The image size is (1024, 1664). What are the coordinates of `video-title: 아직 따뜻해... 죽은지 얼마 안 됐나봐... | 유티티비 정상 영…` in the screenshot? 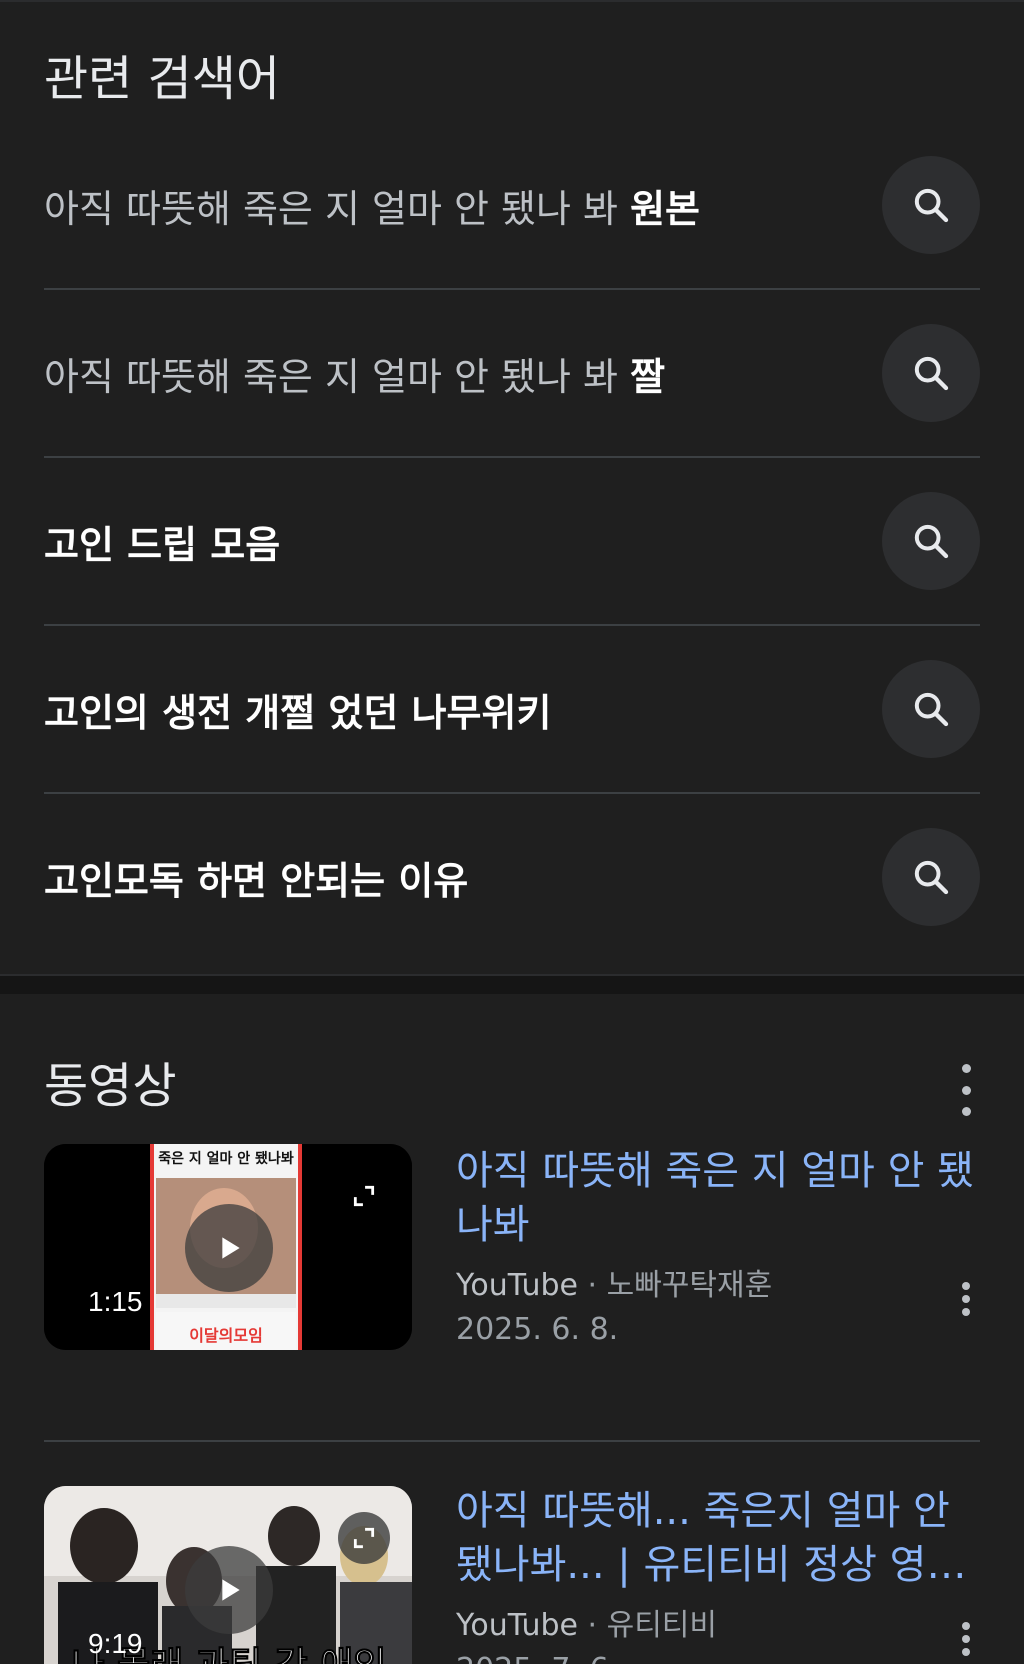 It's located at (718, 1538).